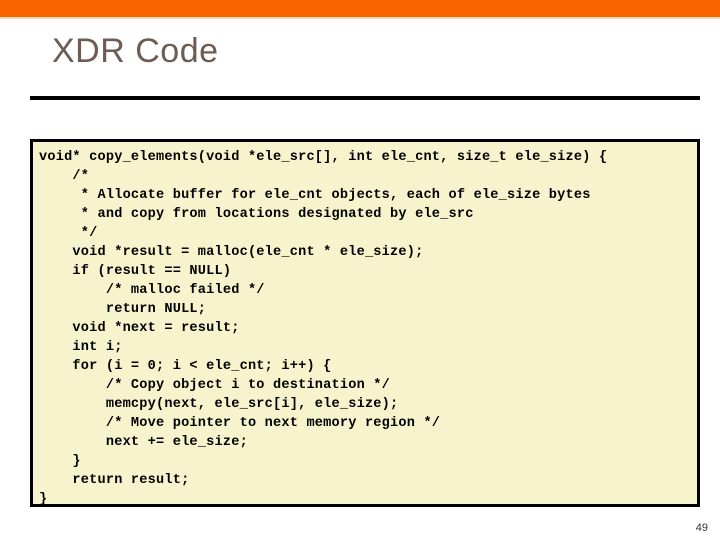 The image size is (720, 540). I want to click on top-accent-bar, so click(360, 8).